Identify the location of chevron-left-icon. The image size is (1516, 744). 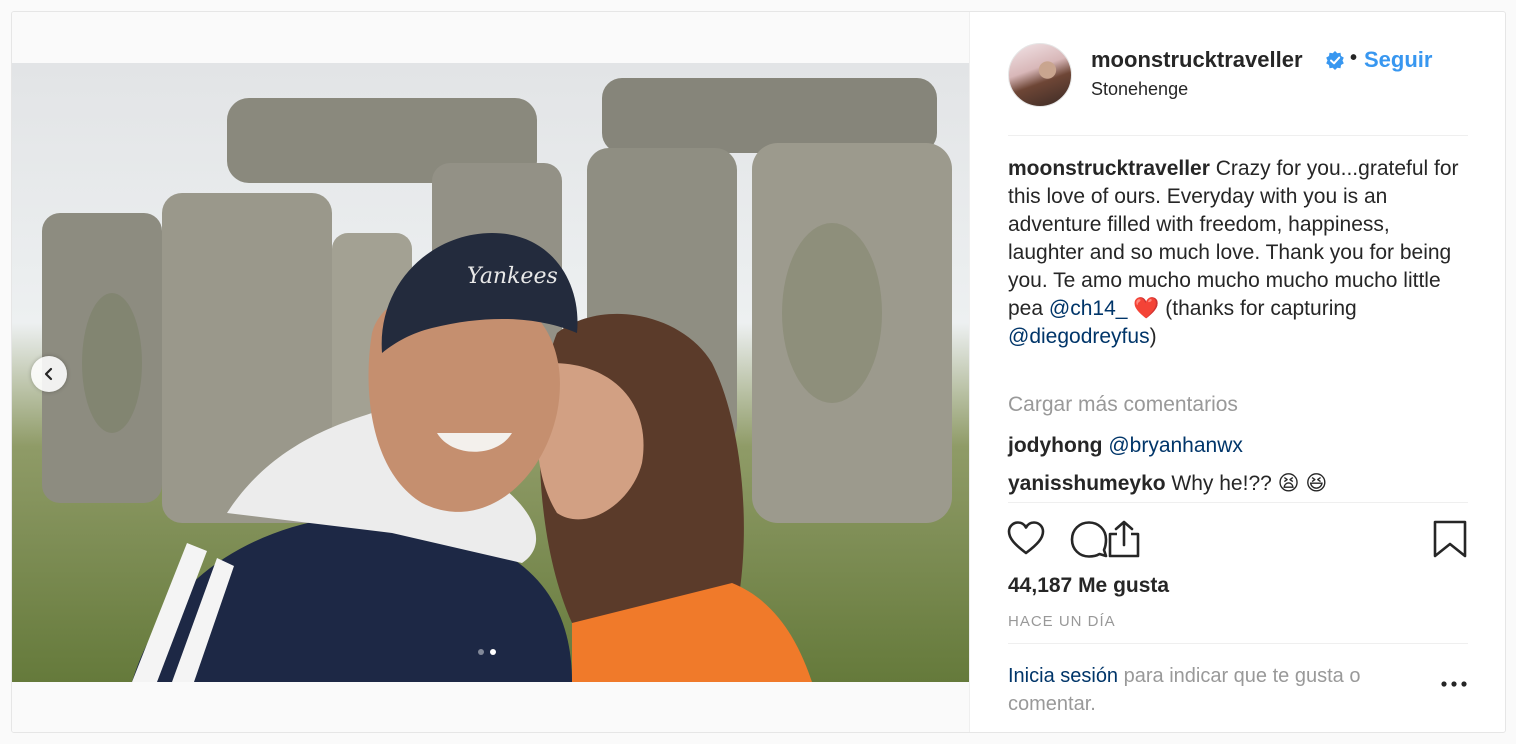
(48, 374).